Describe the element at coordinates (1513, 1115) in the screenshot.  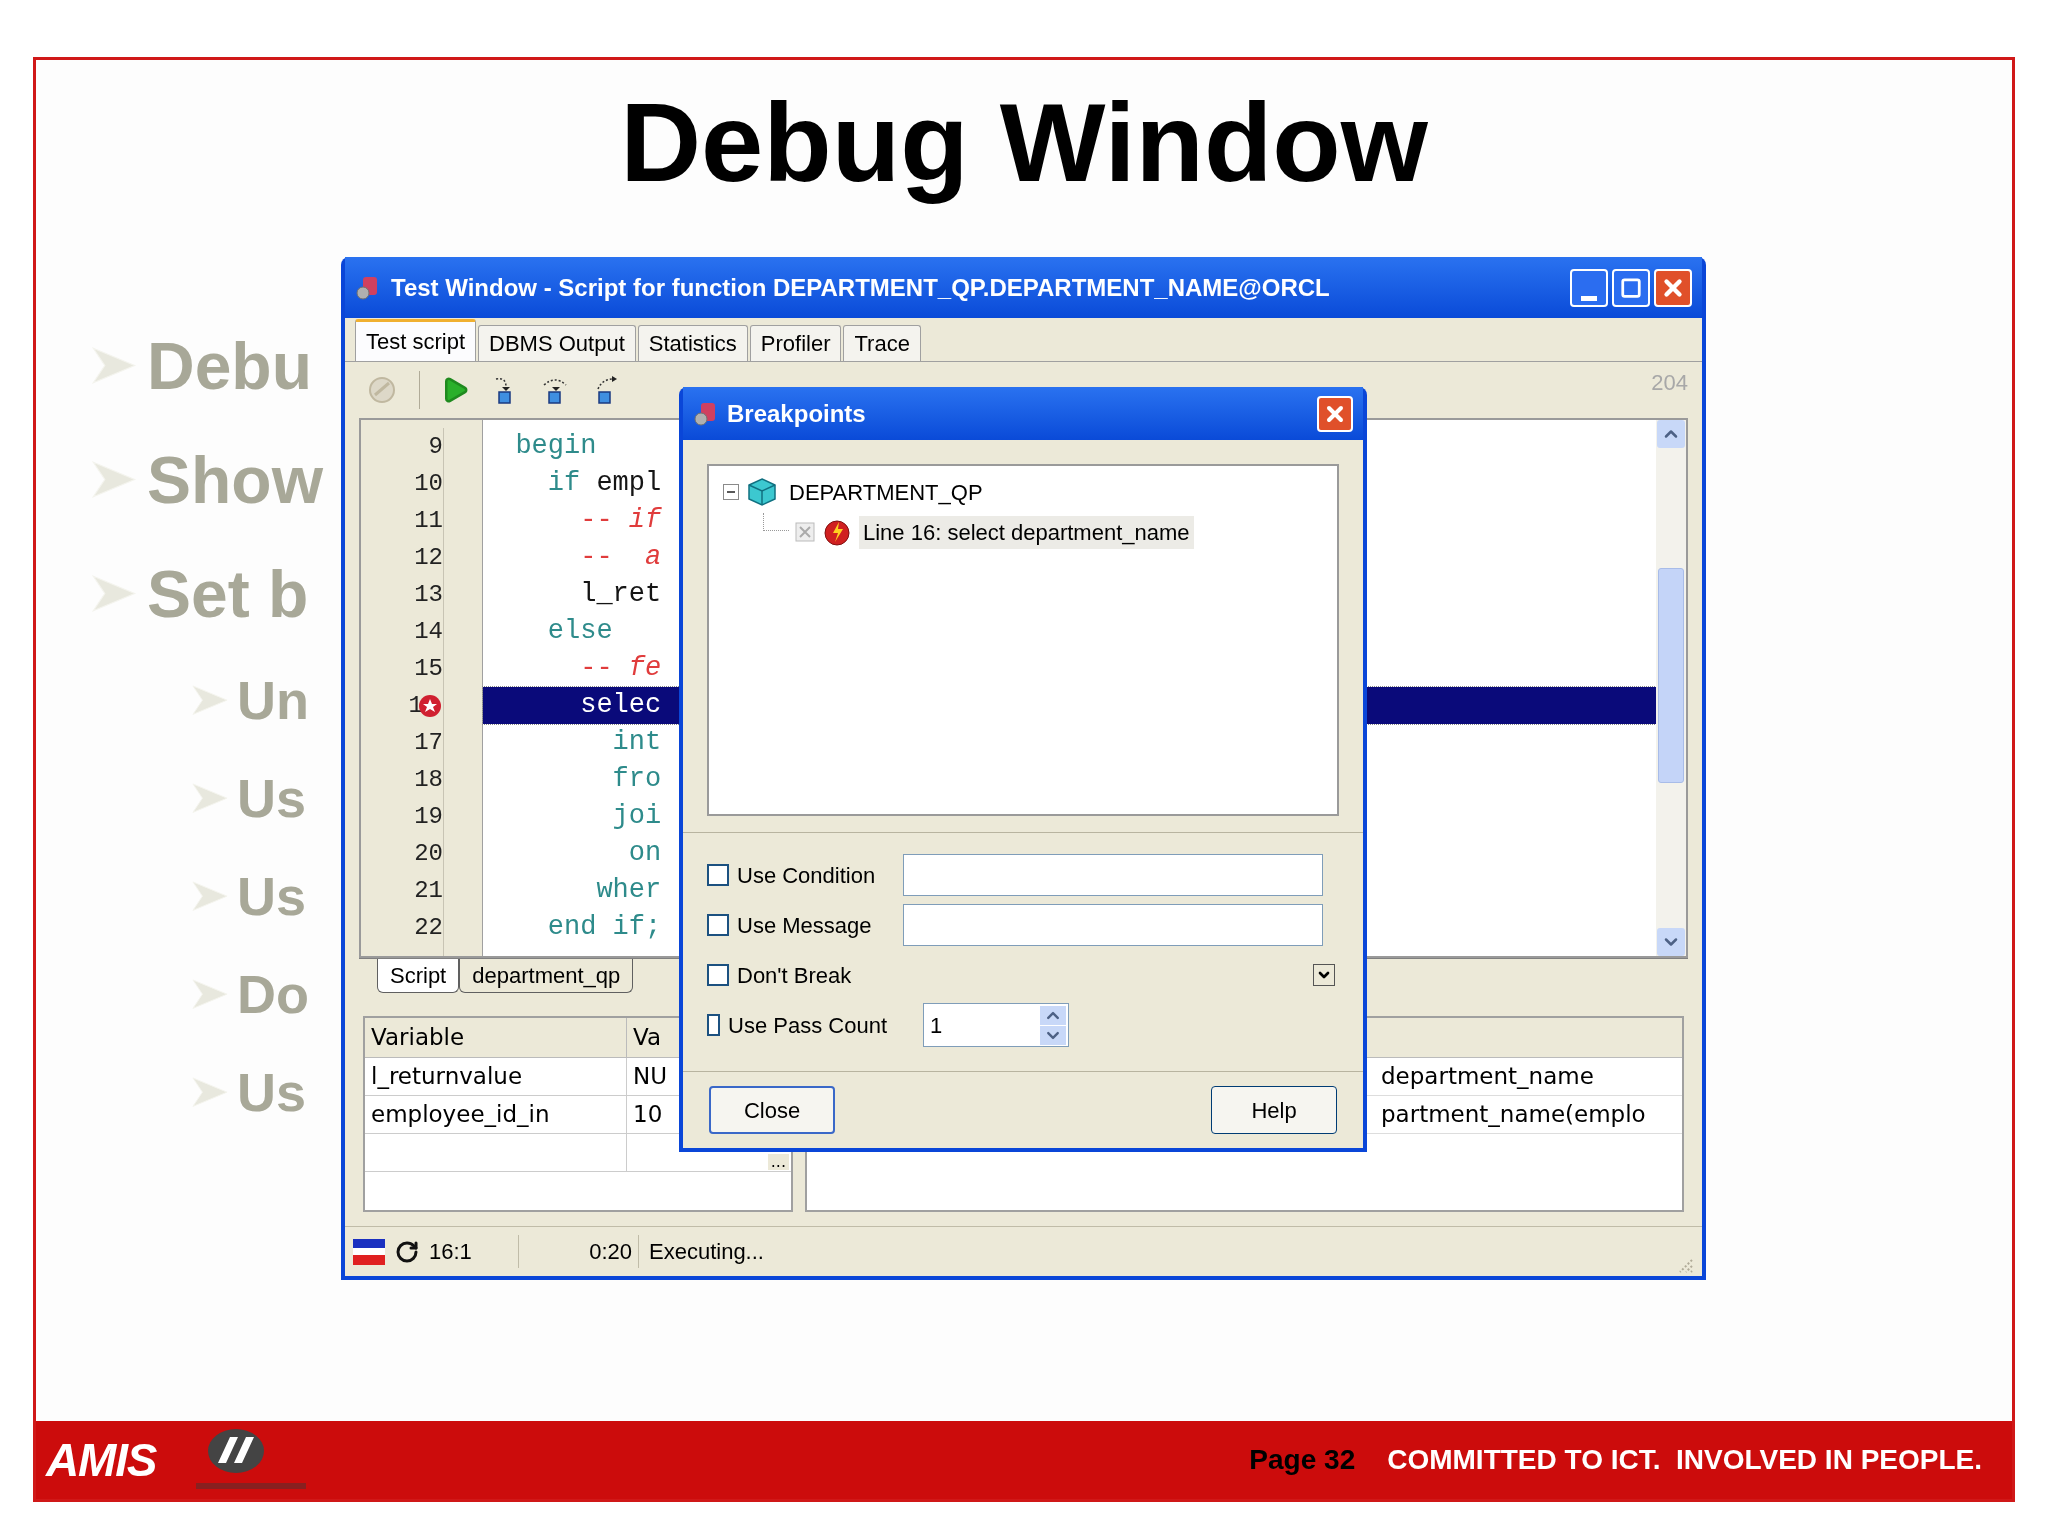
I see `output-text: partment_name(emplo` at that location.